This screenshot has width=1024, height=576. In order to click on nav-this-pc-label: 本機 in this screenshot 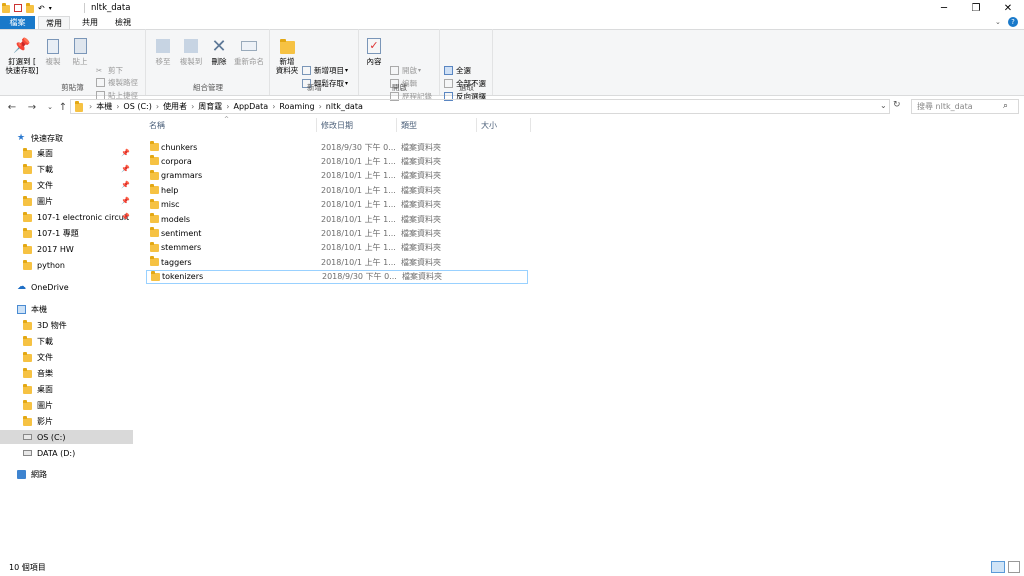, I will do `click(39, 309)`.